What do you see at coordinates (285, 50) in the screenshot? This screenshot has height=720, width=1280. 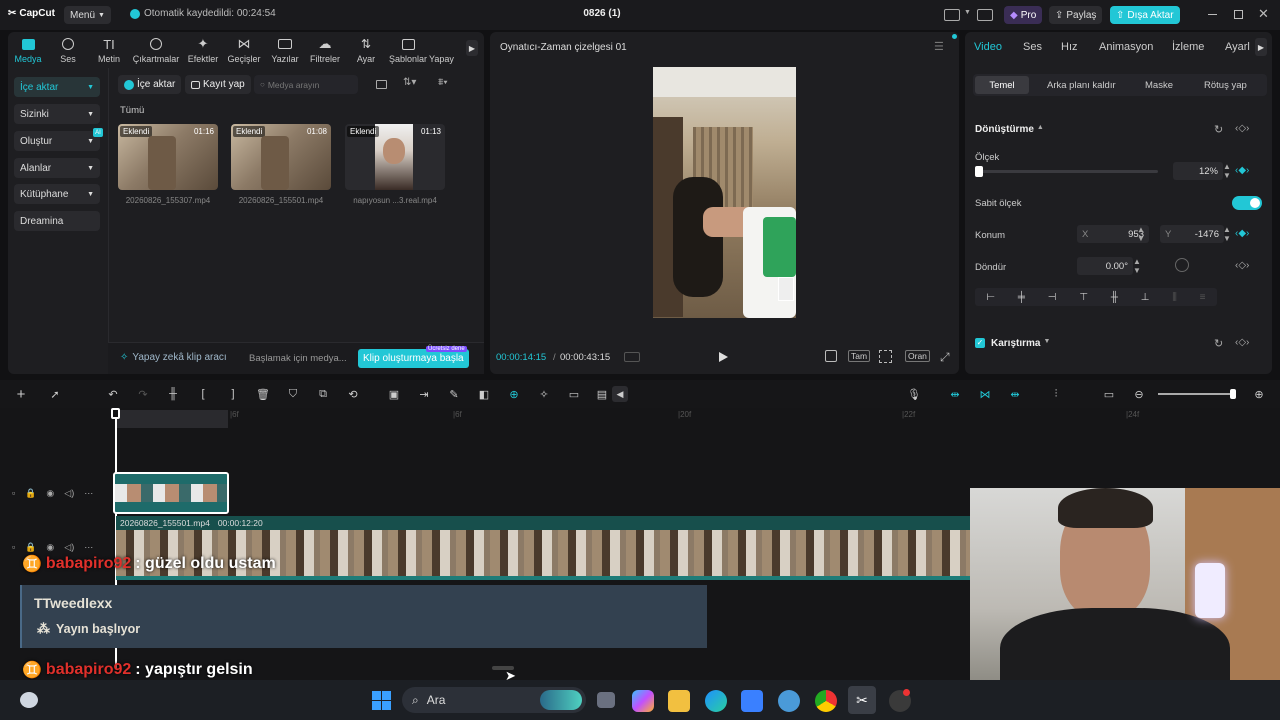 I see `tab-captions: Yazılar` at bounding box center [285, 50].